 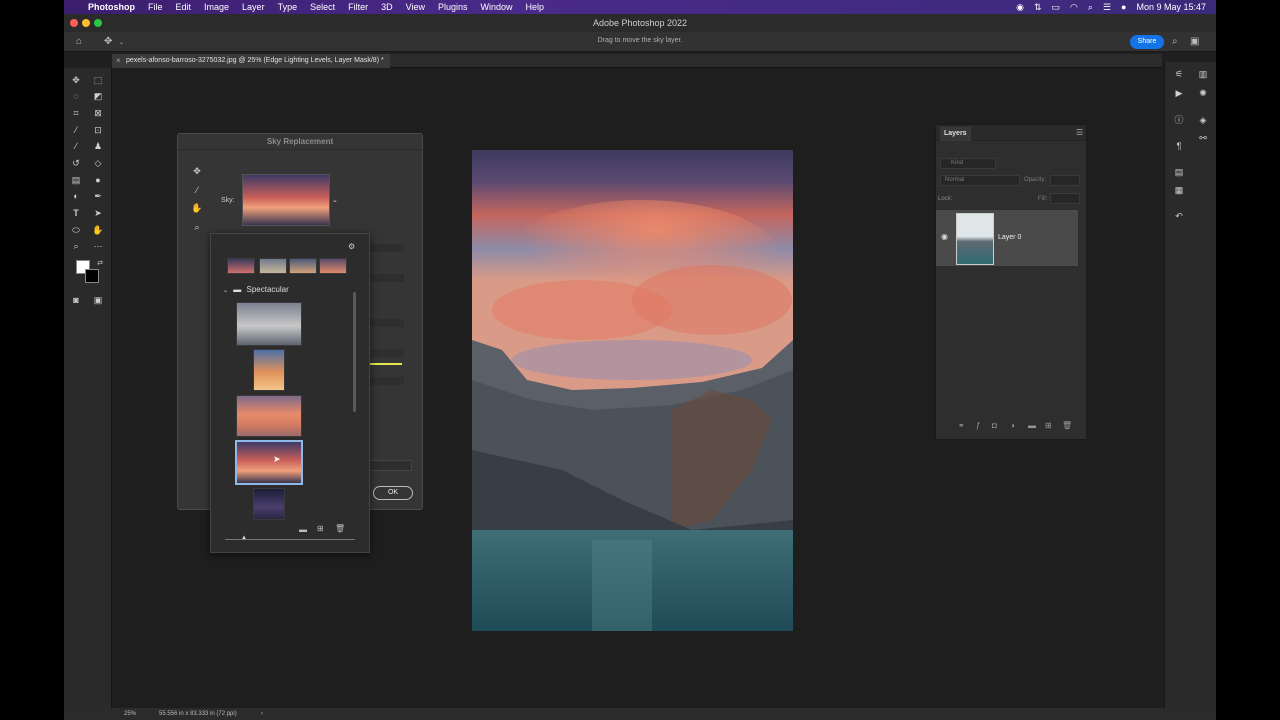 I want to click on wifi-icon: ◠, so click(x=1074, y=7).